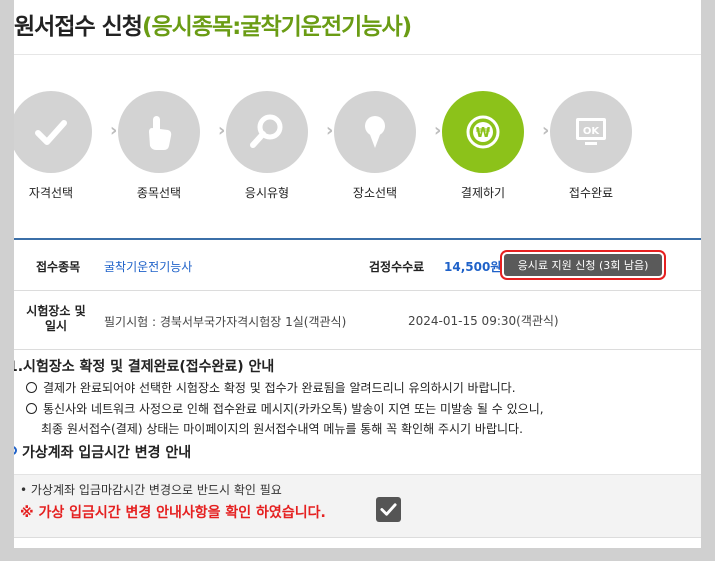 The image size is (715, 561). I want to click on step-label: 종목선택, so click(159, 193).